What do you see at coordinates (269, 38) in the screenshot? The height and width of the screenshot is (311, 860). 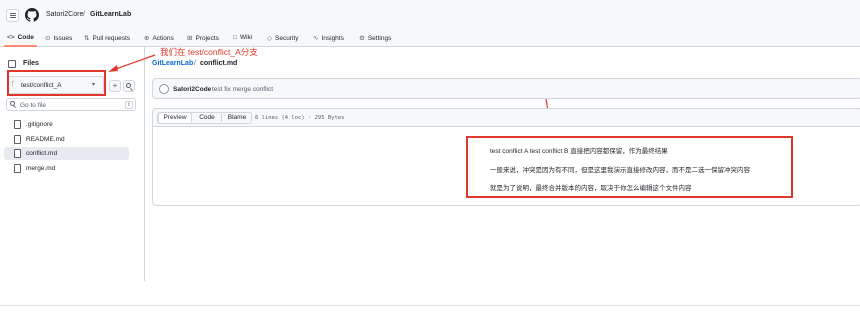 I see `shield-icon: ◇` at bounding box center [269, 38].